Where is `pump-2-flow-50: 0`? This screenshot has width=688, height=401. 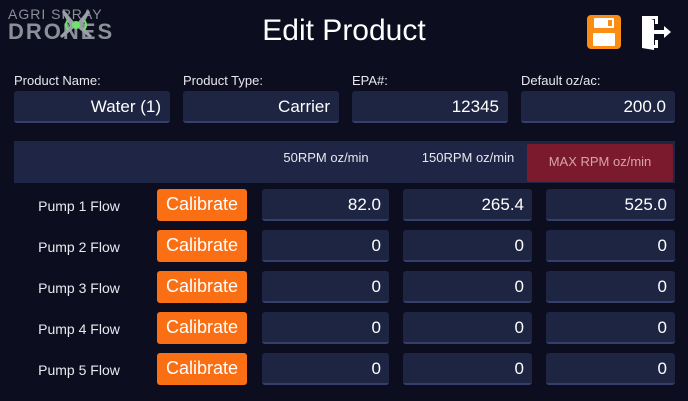 pump-2-flow-50: 0 is located at coordinates (325, 246).